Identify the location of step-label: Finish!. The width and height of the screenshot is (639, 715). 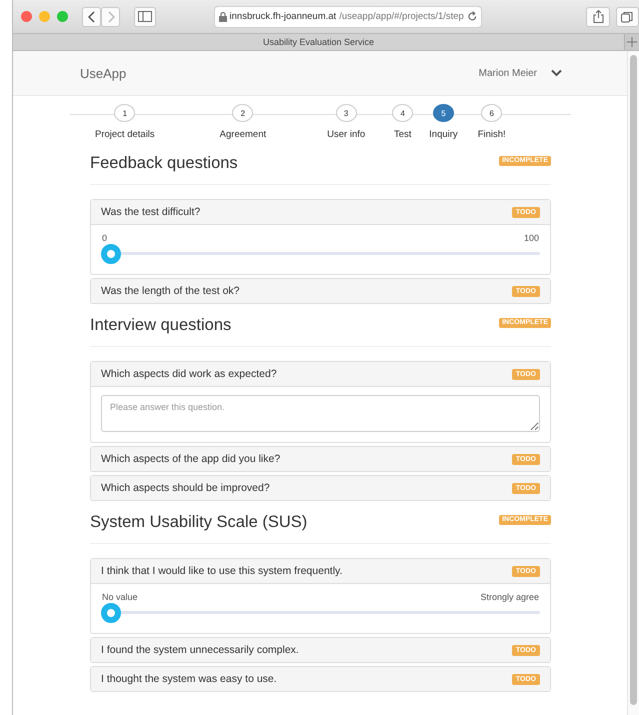
(492, 134).